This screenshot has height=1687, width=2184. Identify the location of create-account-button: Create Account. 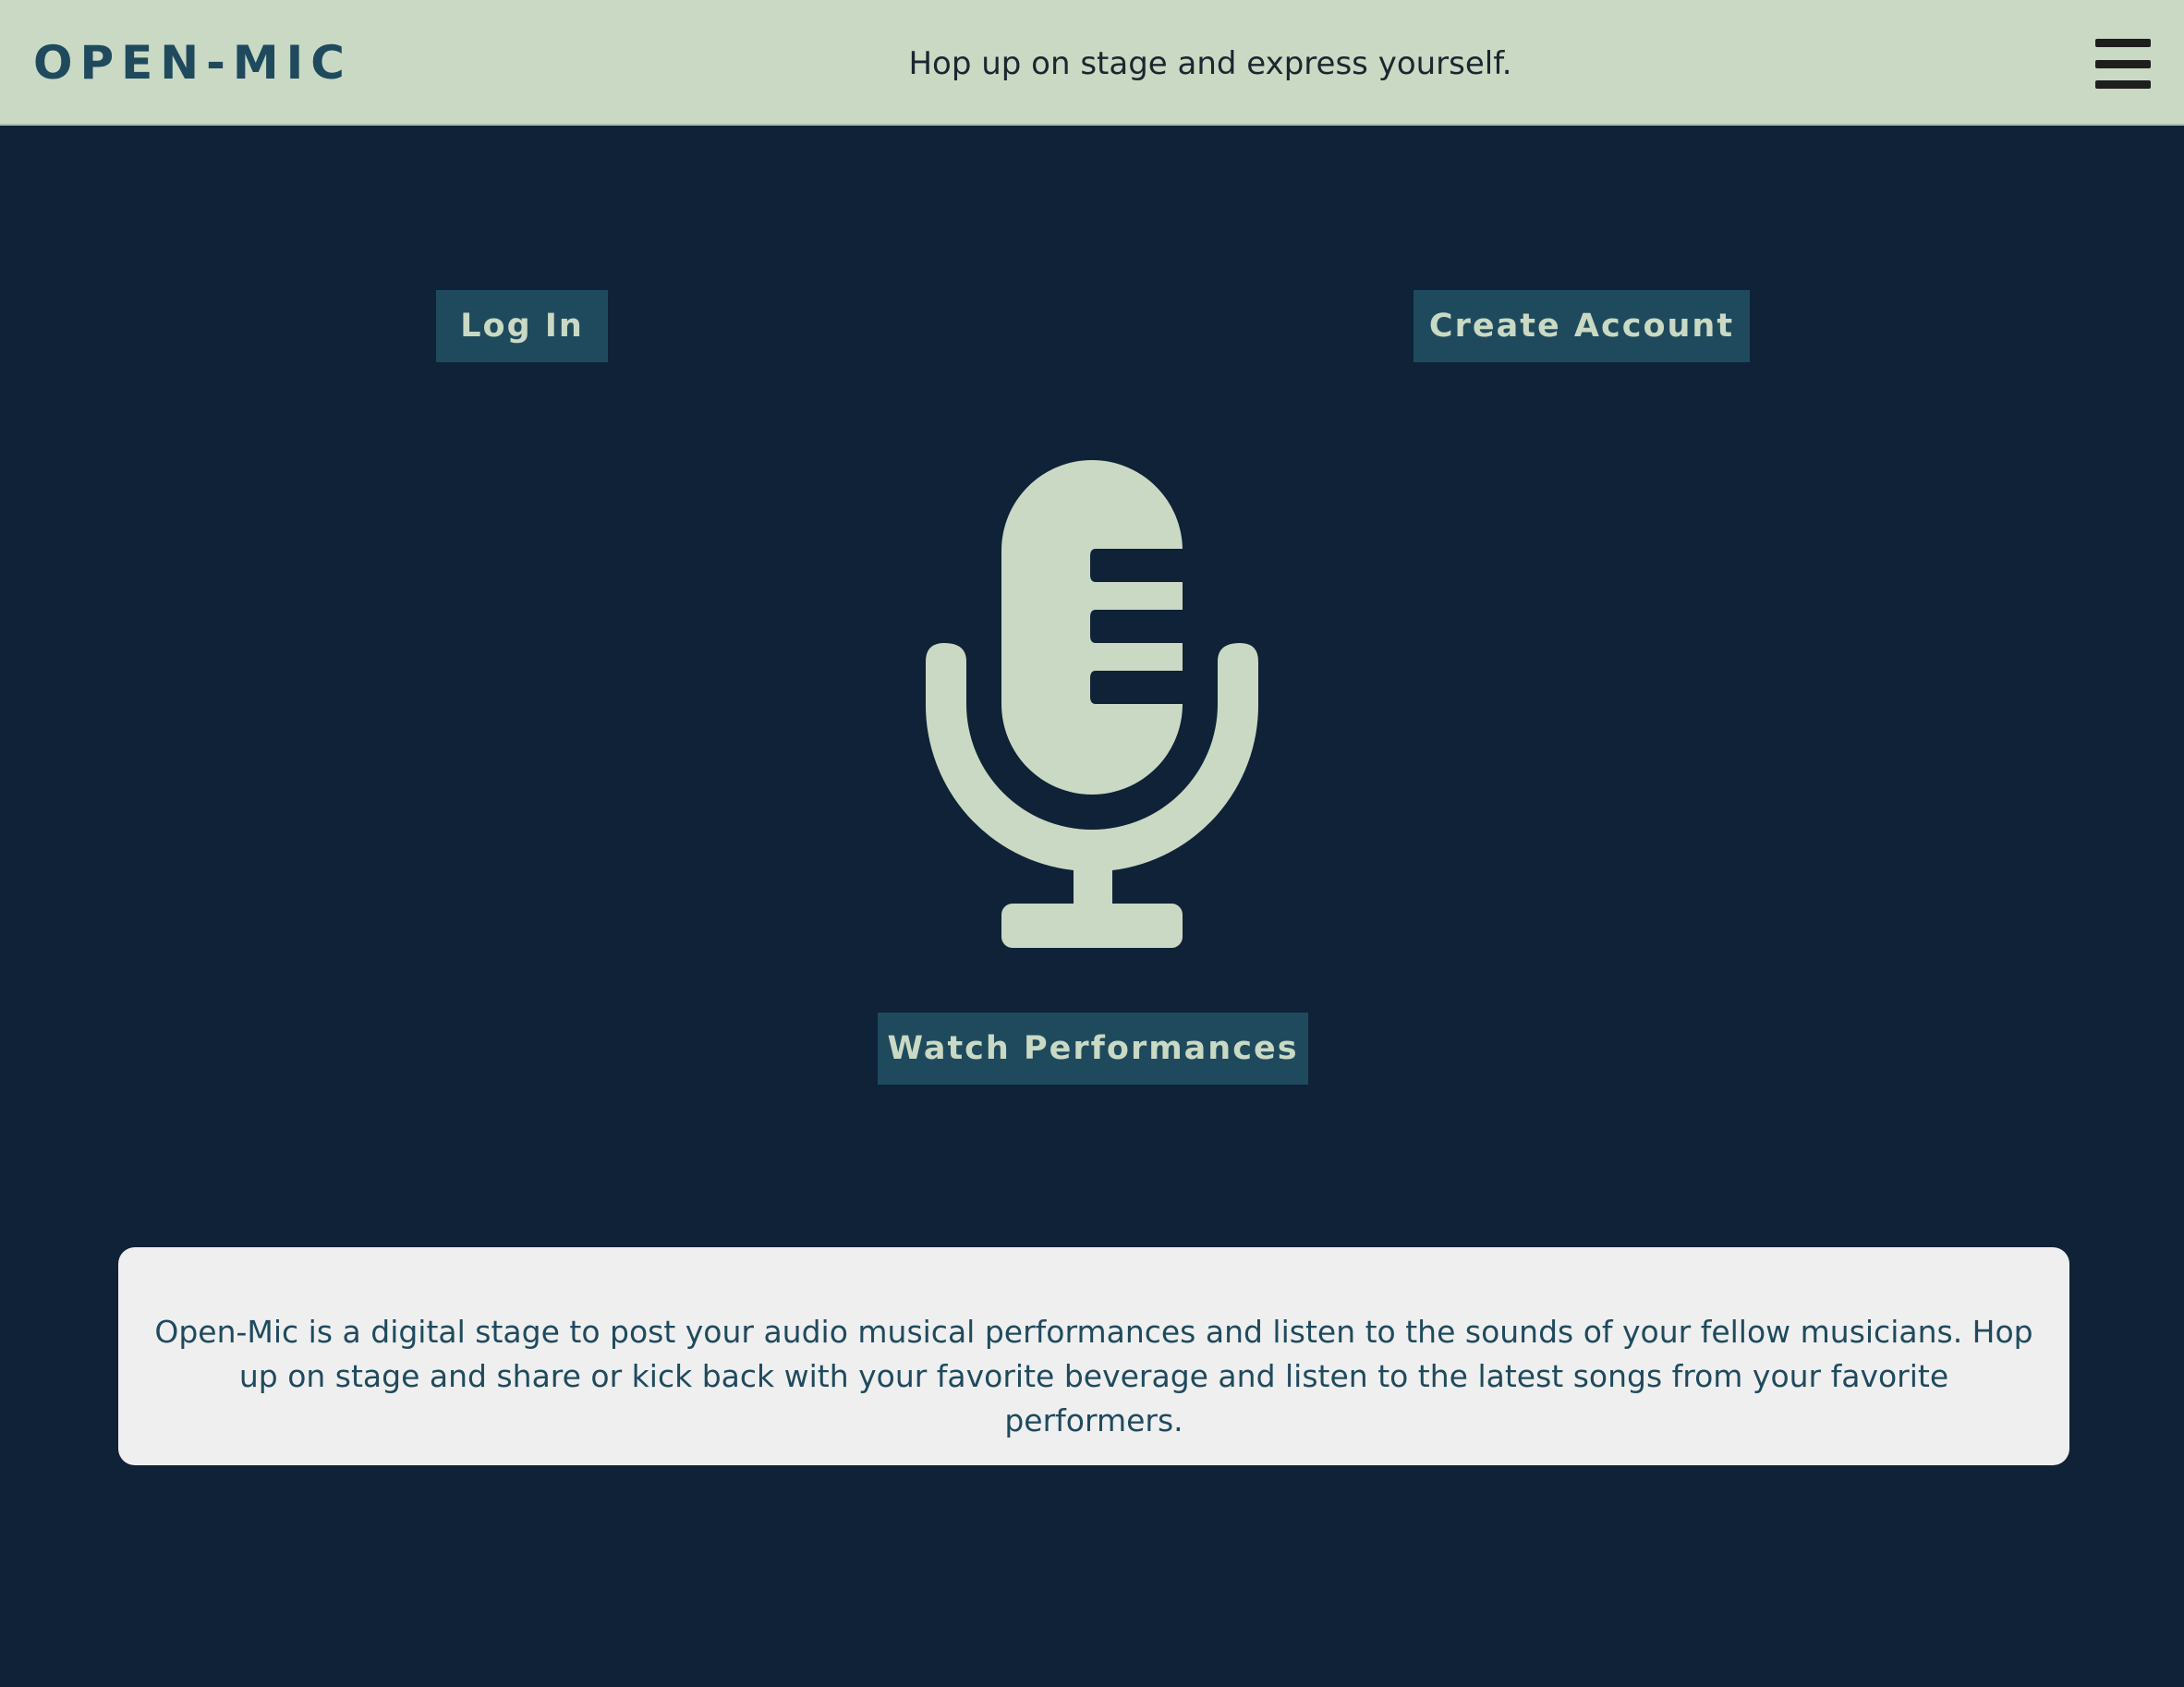
(1582, 326).